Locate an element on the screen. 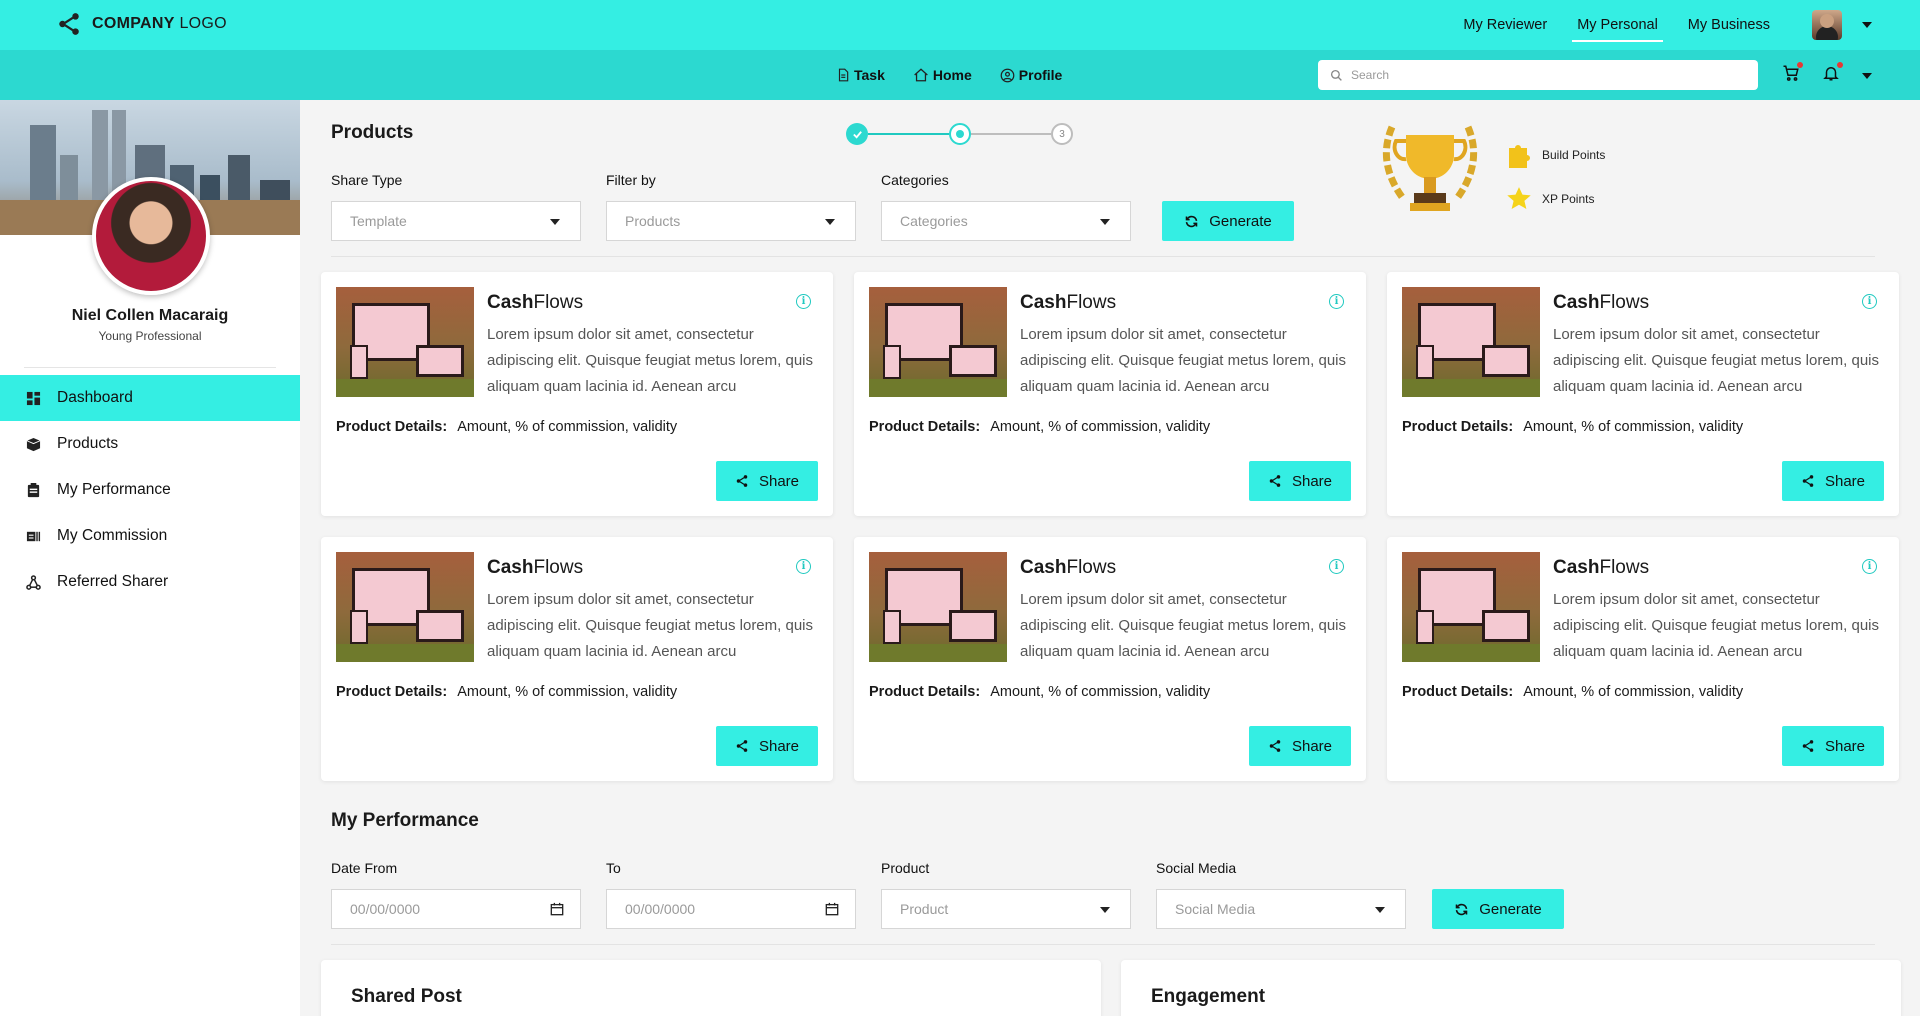  date-to-input: 00/00/0000 is located at coordinates (731, 909).